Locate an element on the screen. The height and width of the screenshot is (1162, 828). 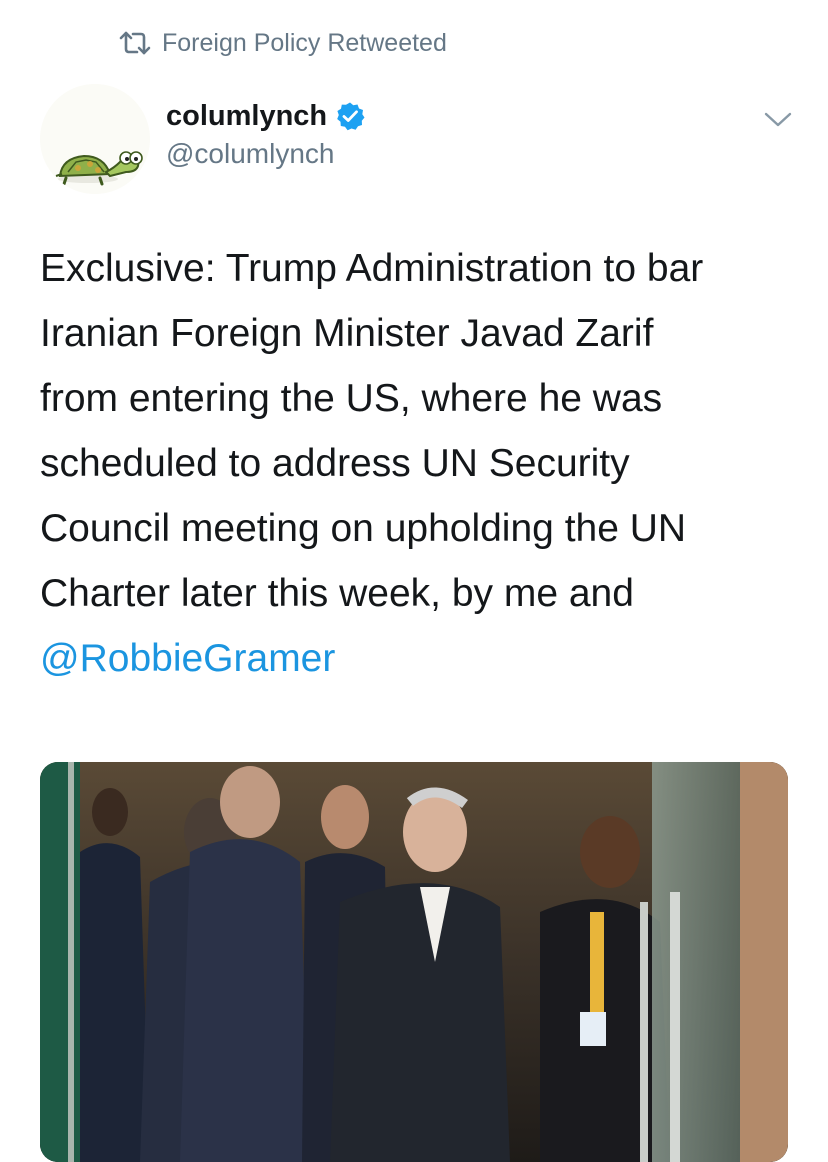
tweet-line: Council meeting on upholding the UN is located at coordinates (363, 528).